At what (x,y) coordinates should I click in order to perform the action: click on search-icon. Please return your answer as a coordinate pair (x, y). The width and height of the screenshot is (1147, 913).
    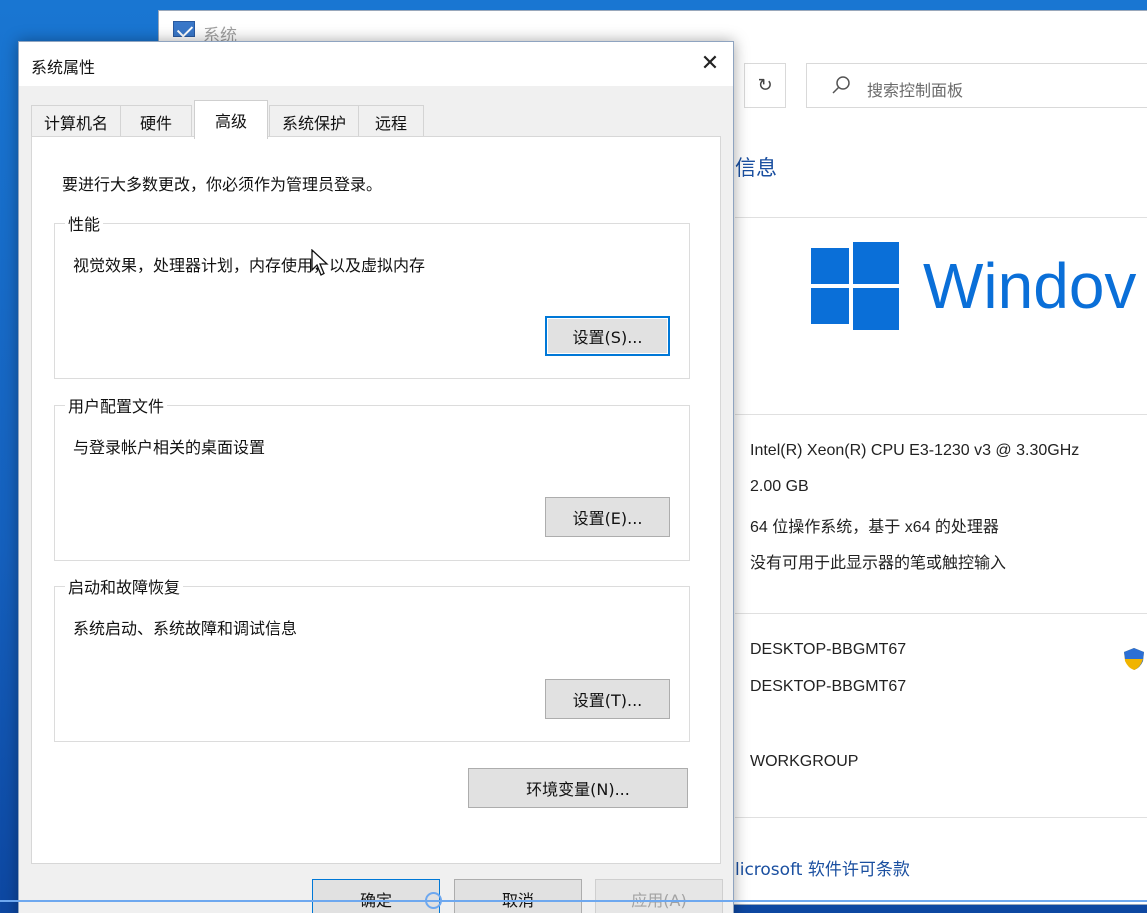
    Looking at the image, I should click on (841, 85).